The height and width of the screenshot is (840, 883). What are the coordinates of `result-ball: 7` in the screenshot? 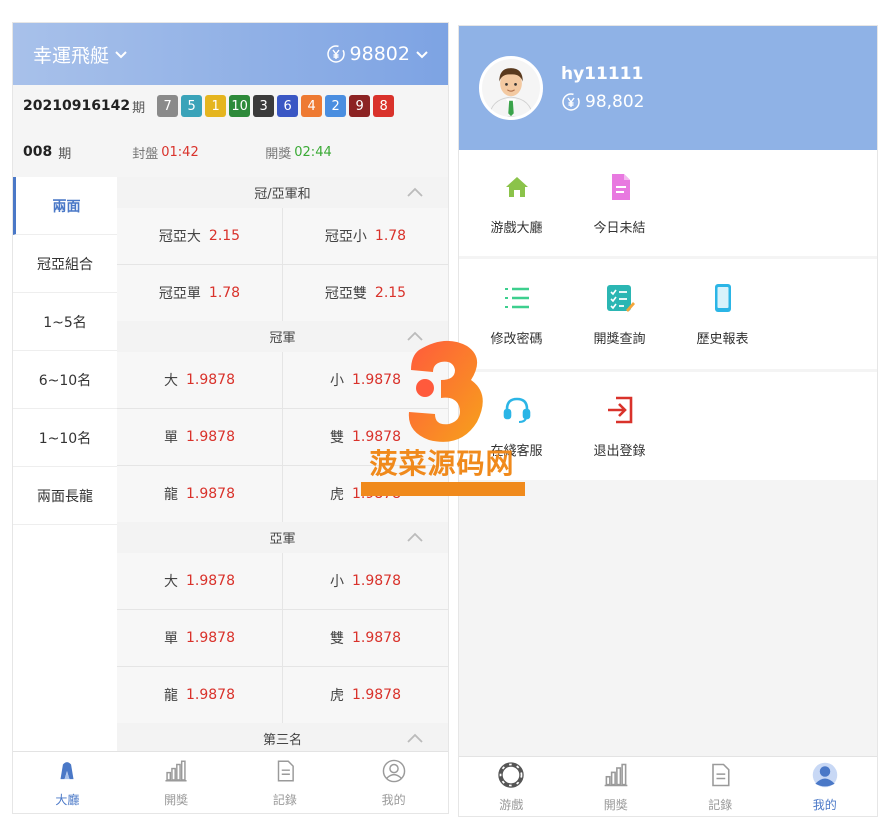 It's located at (168, 106).